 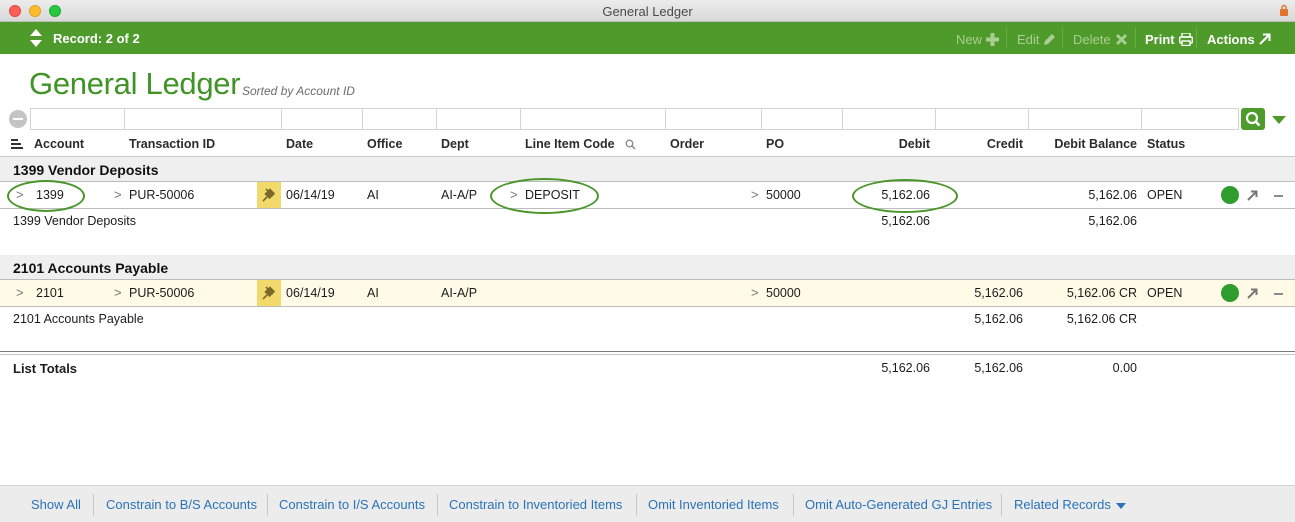 What do you see at coordinates (1121, 506) in the screenshot?
I see `chevron-down-icon` at bounding box center [1121, 506].